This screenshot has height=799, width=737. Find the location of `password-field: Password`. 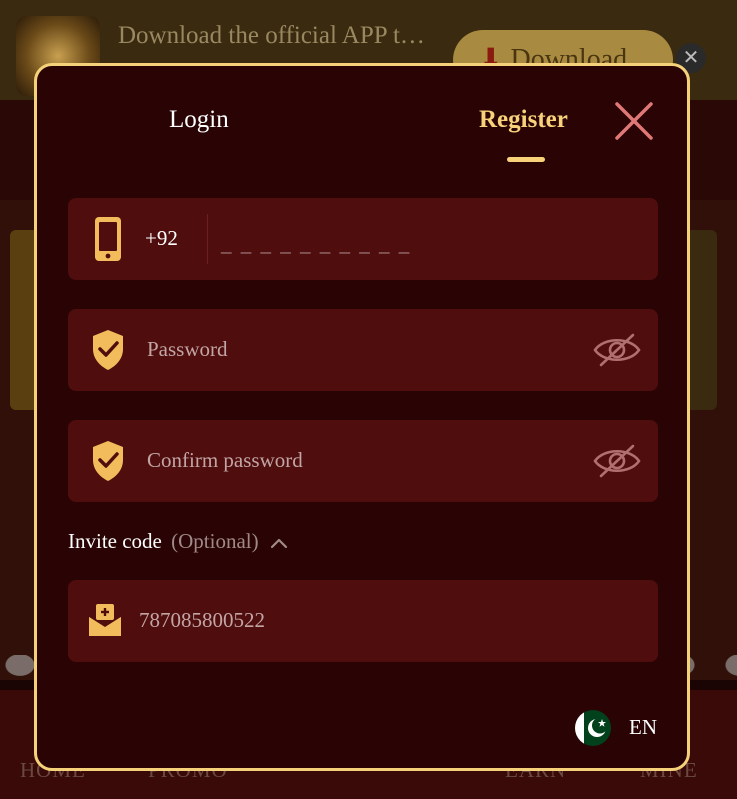

password-field: Password is located at coordinates (363, 350).